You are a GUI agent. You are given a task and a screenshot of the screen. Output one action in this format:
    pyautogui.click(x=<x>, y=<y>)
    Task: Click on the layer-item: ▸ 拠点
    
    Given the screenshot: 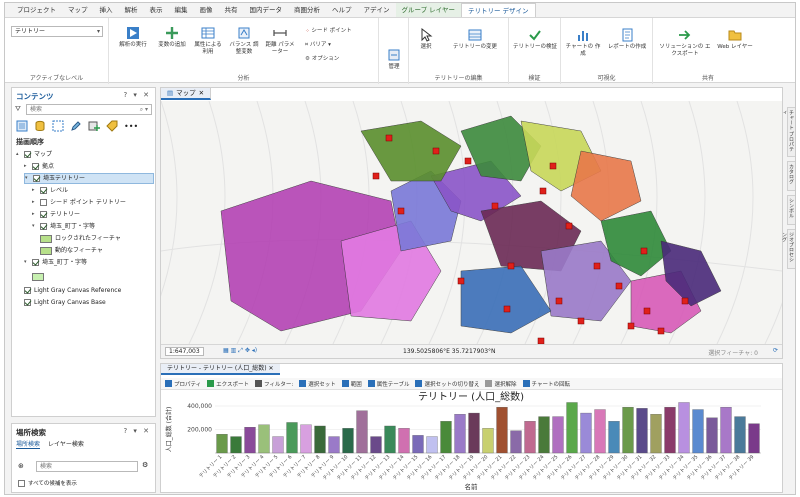 What is the action you would take?
    pyautogui.click(x=39, y=166)
    